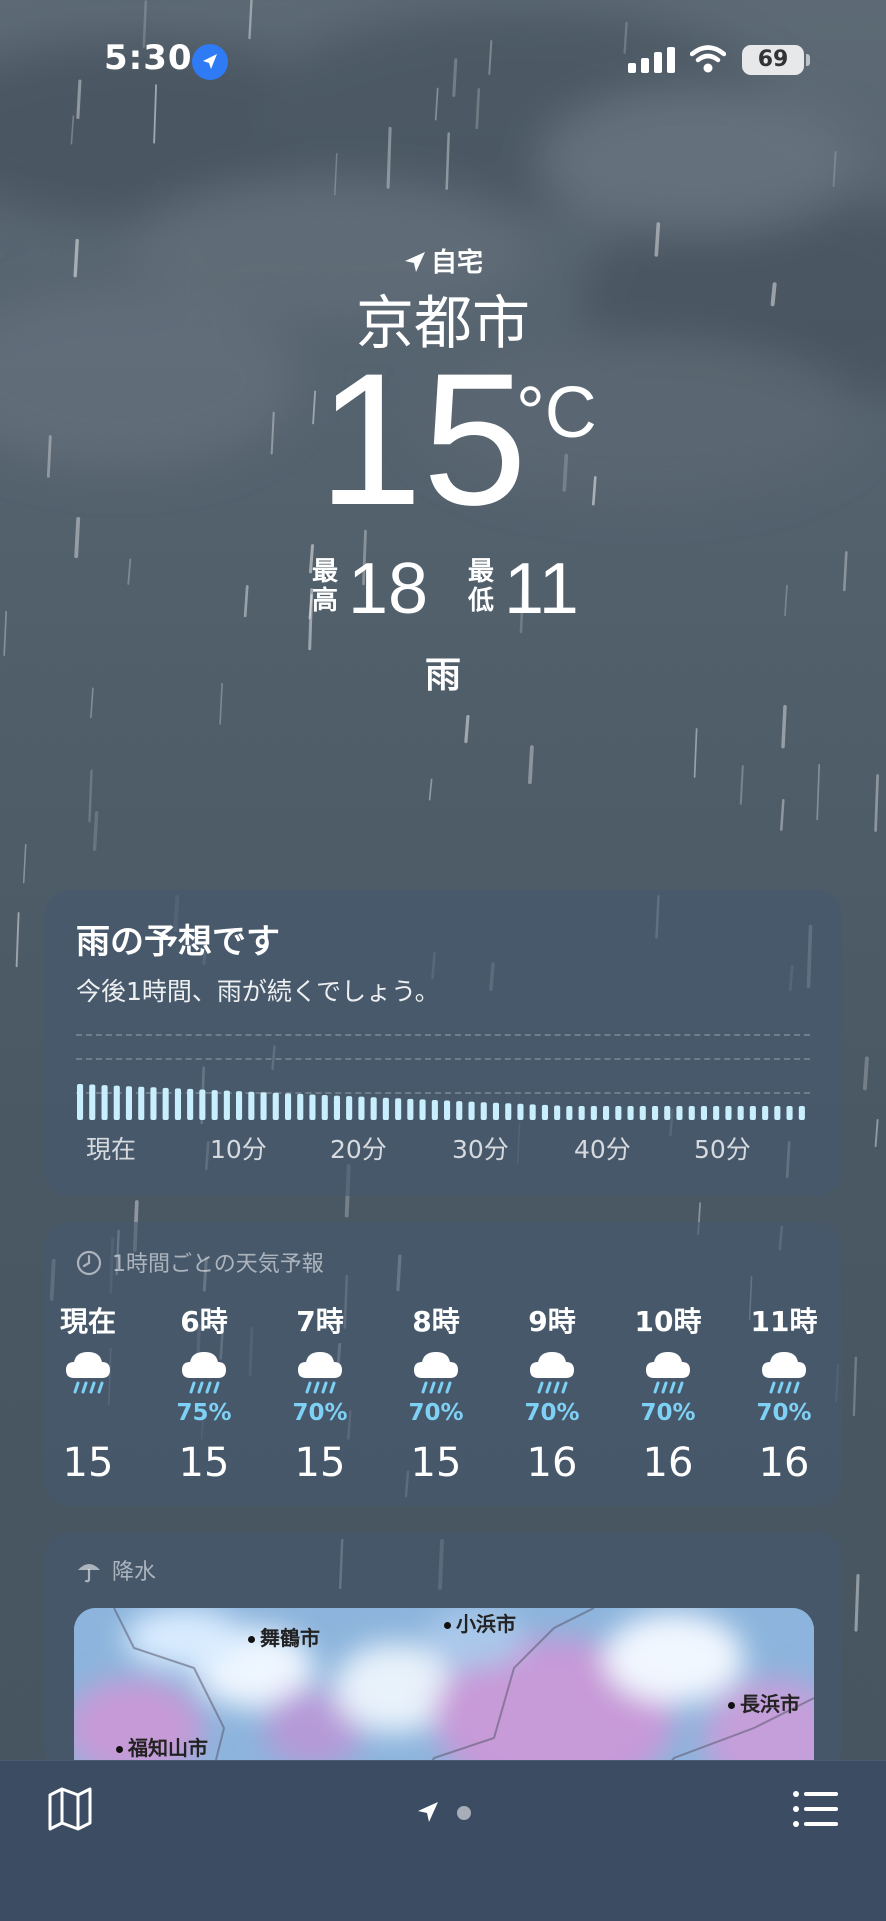 Image resolution: width=886 pixels, height=1921 pixels. Describe the element at coordinates (443, 1840) in the screenshot. I see `bottom-toolbar` at that location.